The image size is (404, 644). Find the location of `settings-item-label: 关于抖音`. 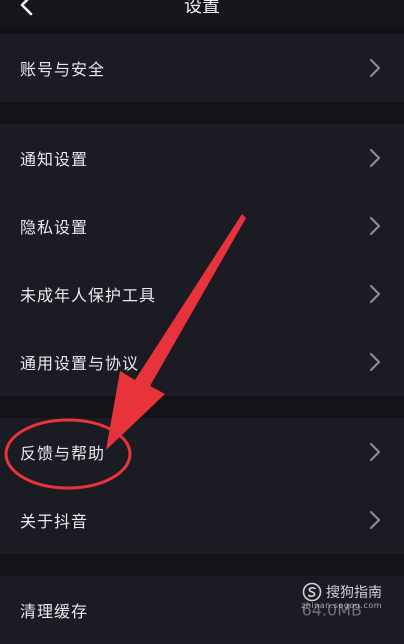

settings-item-label: 关于抖音 is located at coordinates (54, 521).